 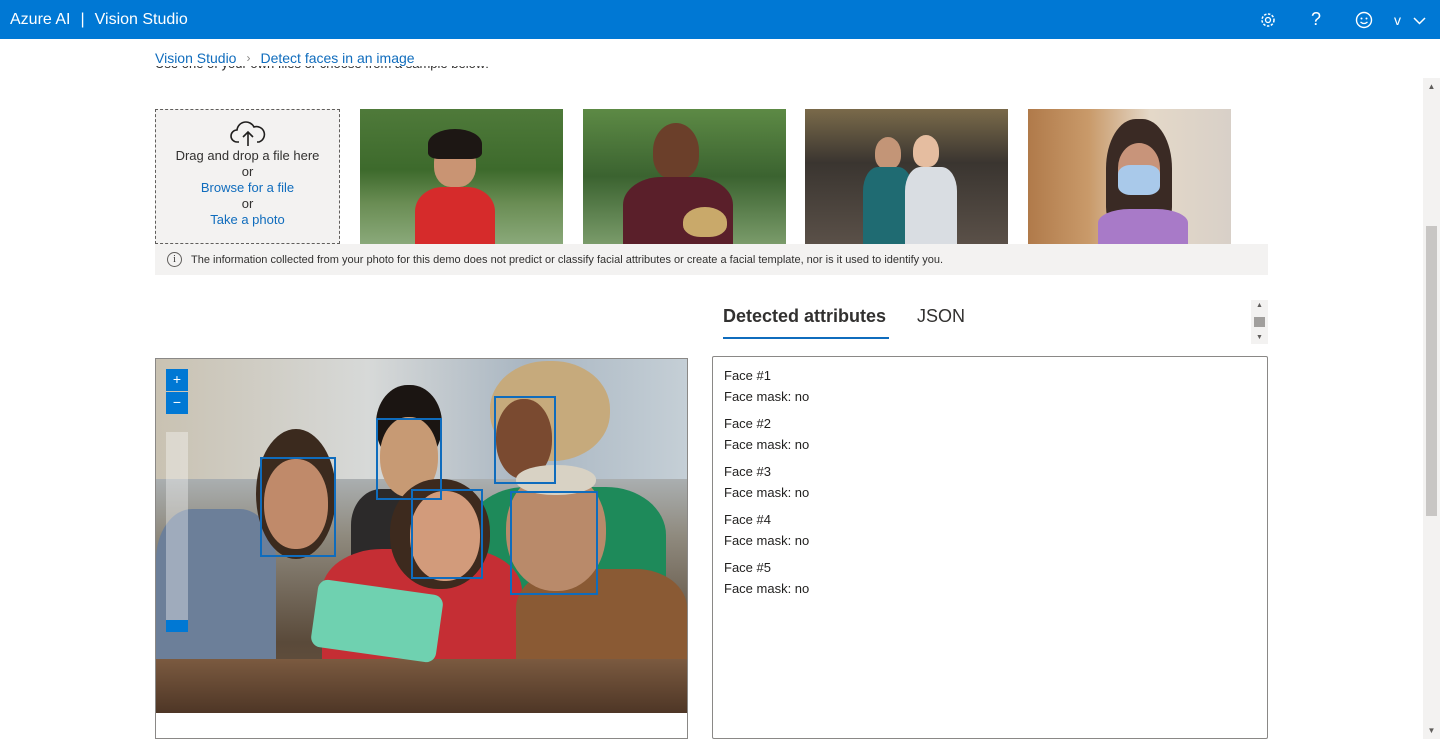 What do you see at coordinates (806, 322) in the screenshot?
I see `tab-detected-attributes: Detected attributes` at bounding box center [806, 322].